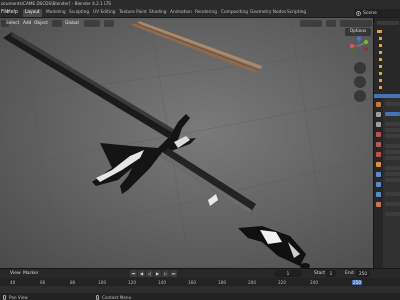  Describe the element at coordinates (356, 23) in the screenshot. I see `shading-modes` at that location.